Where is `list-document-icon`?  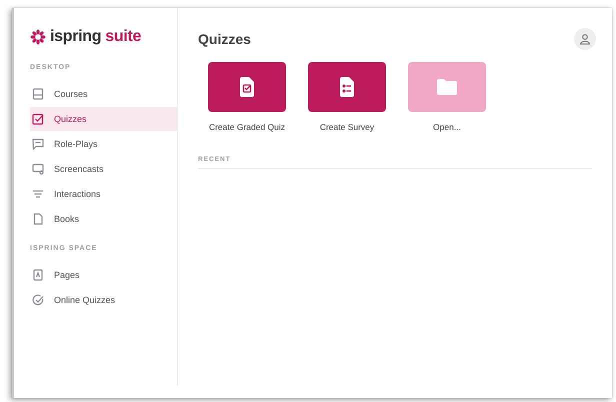 list-document-icon is located at coordinates (347, 87).